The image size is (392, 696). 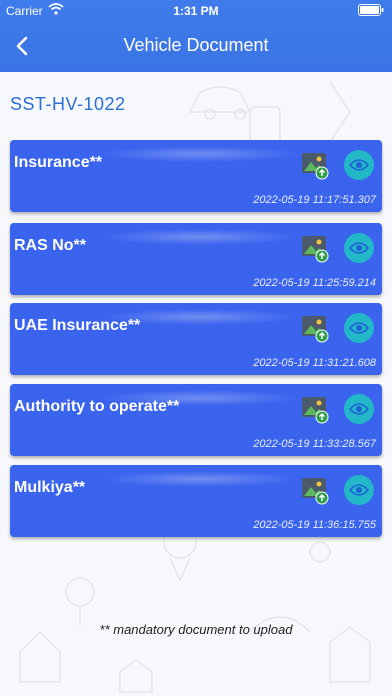 I want to click on document-timestamp: 2022-05-19 11:33:28.567, so click(x=314, y=444).